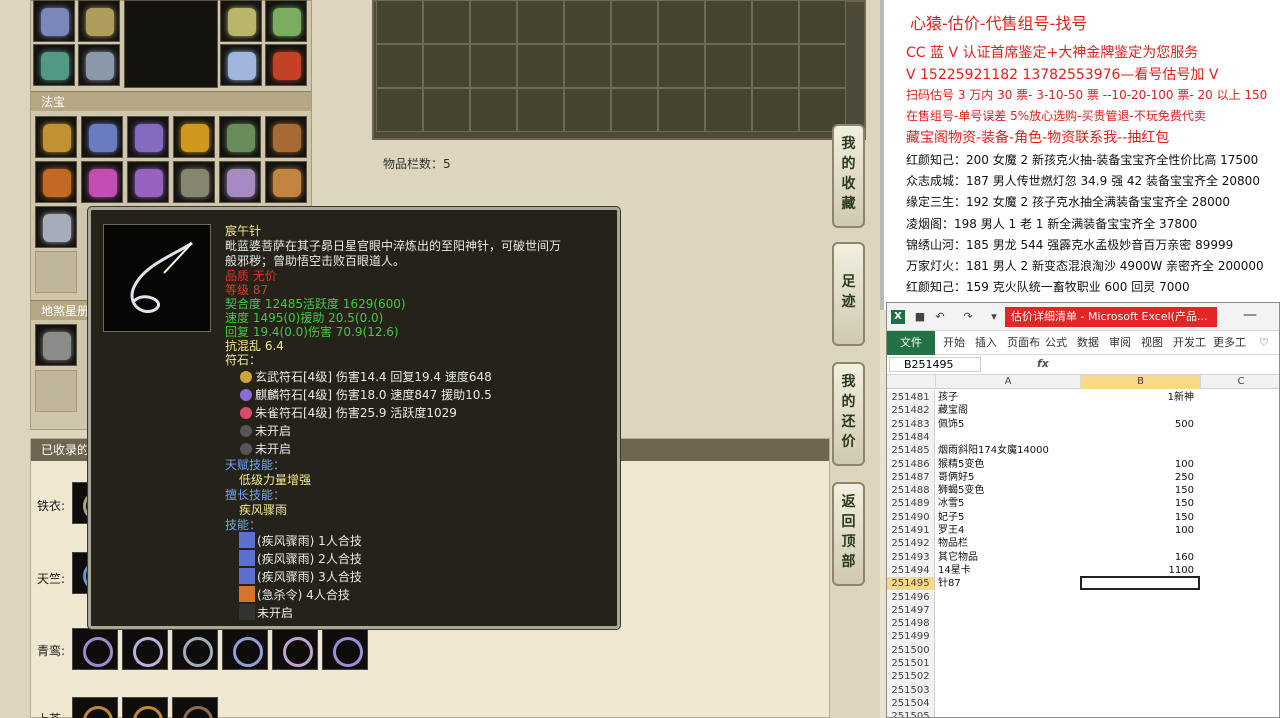 The width and height of the screenshot is (1280, 718). What do you see at coordinates (951, 517) in the screenshot?
I see `cell-a: 妃子5` at bounding box center [951, 517].